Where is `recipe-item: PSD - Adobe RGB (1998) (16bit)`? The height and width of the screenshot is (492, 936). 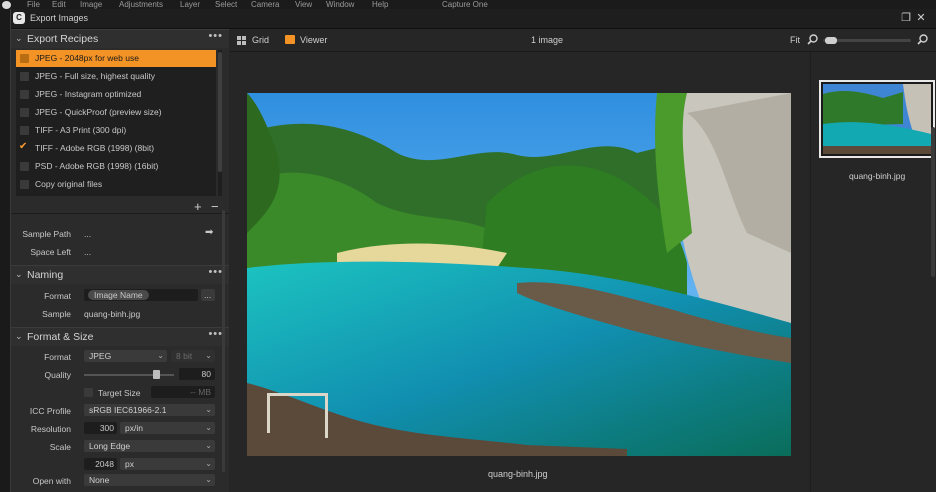
recipe-item: PSD - Adobe RGB (1998) (16bit) is located at coordinates (116, 166).